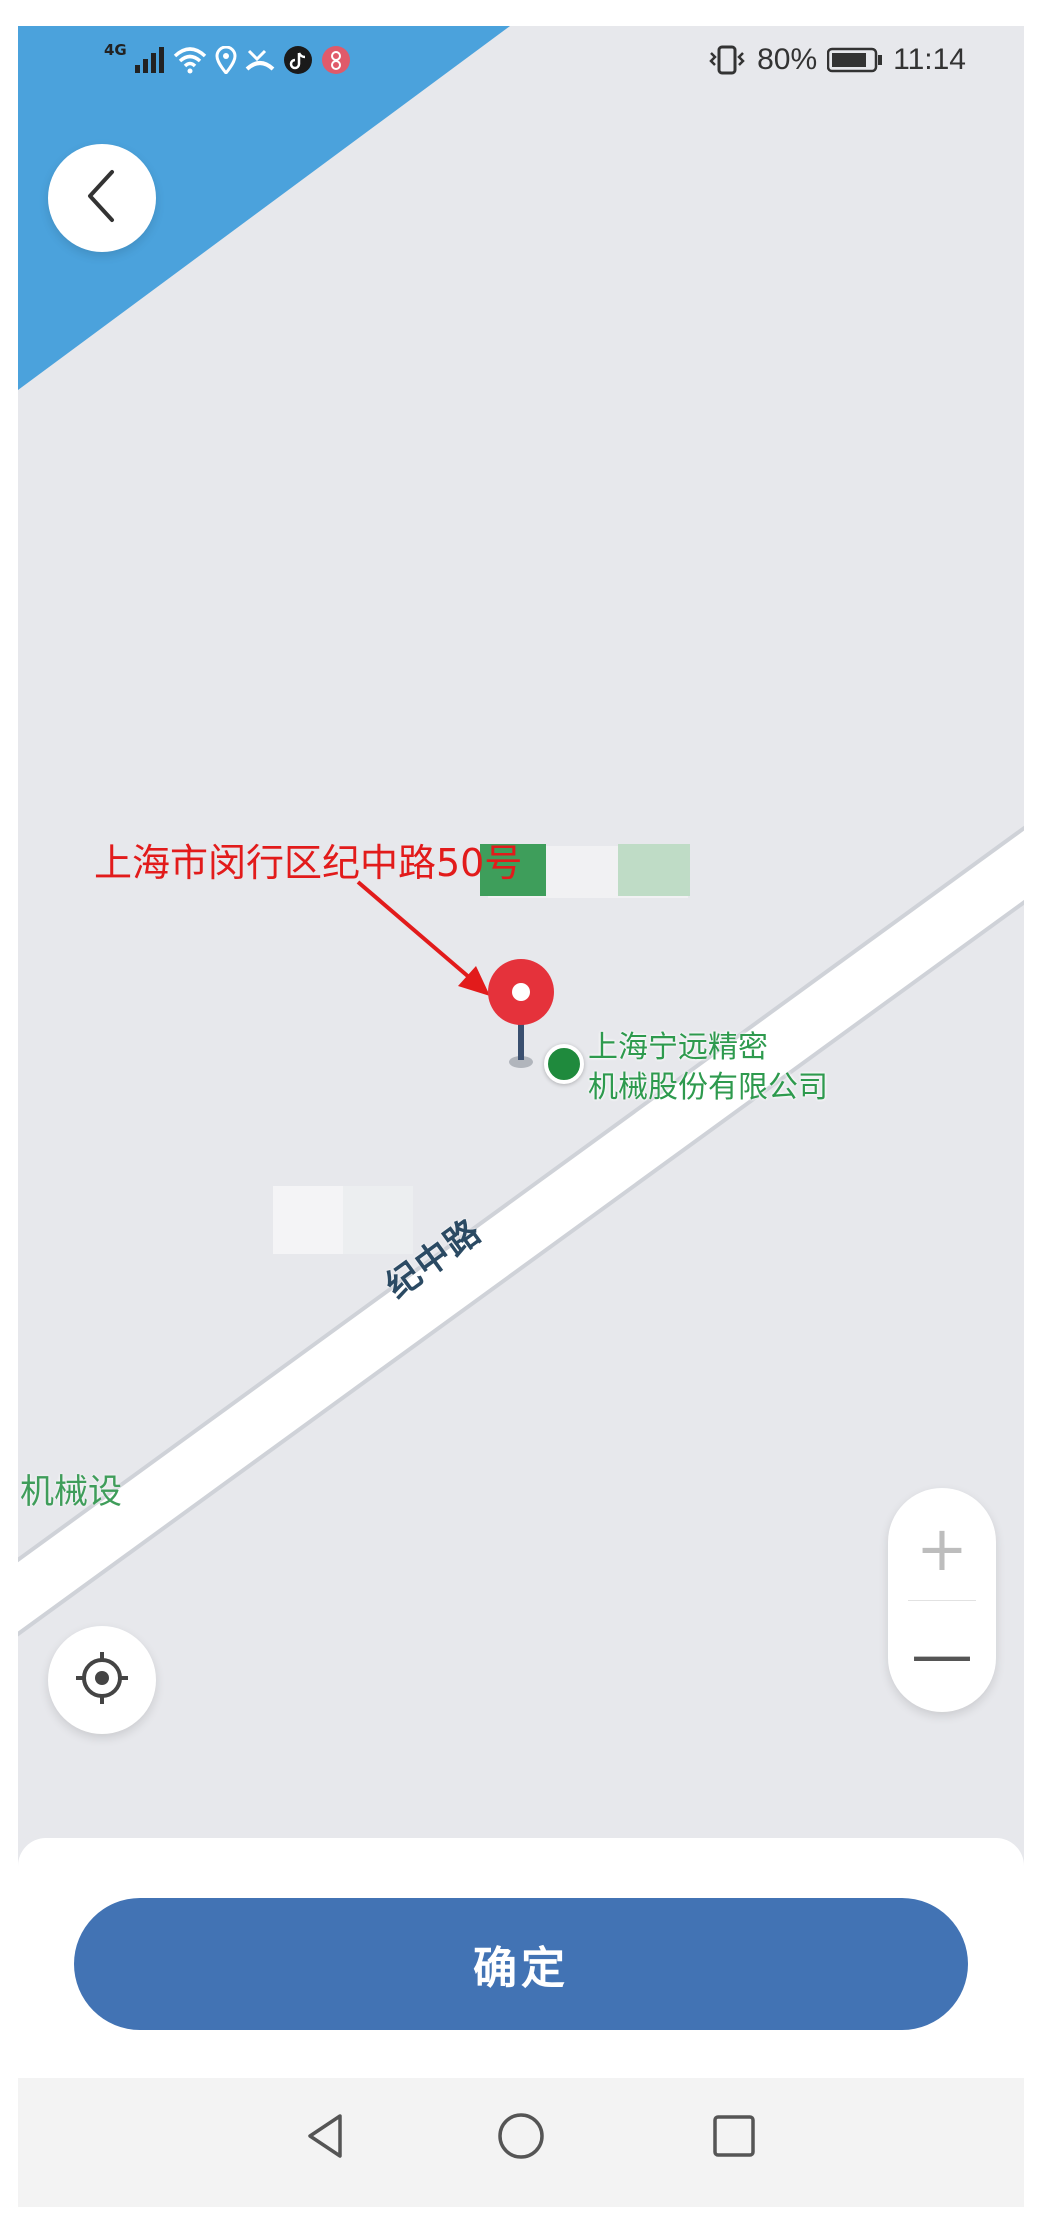 The image size is (1043, 2223). I want to click on nav-recents-icon, so click(734, 2138).